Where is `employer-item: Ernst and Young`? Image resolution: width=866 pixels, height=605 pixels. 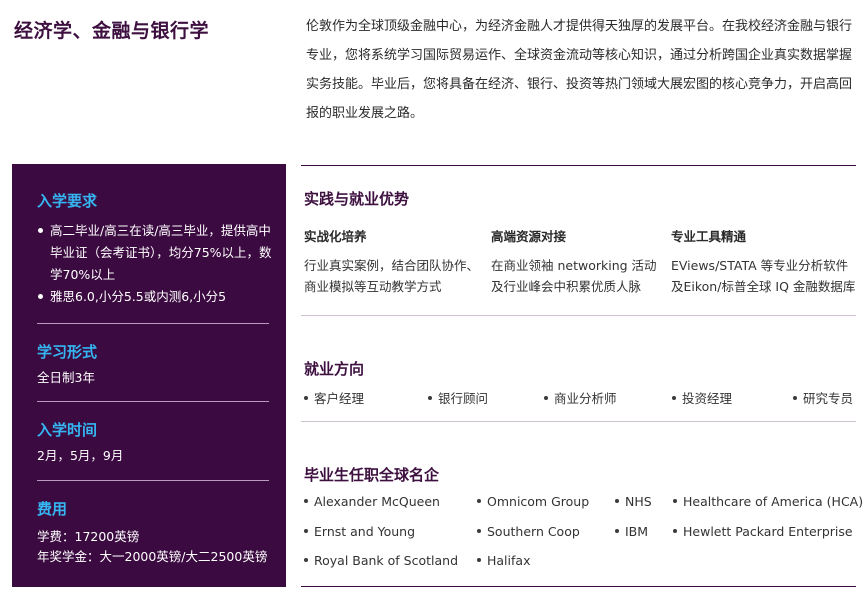
employer-item: Ernst and Young is located at coordinates (359, 531).